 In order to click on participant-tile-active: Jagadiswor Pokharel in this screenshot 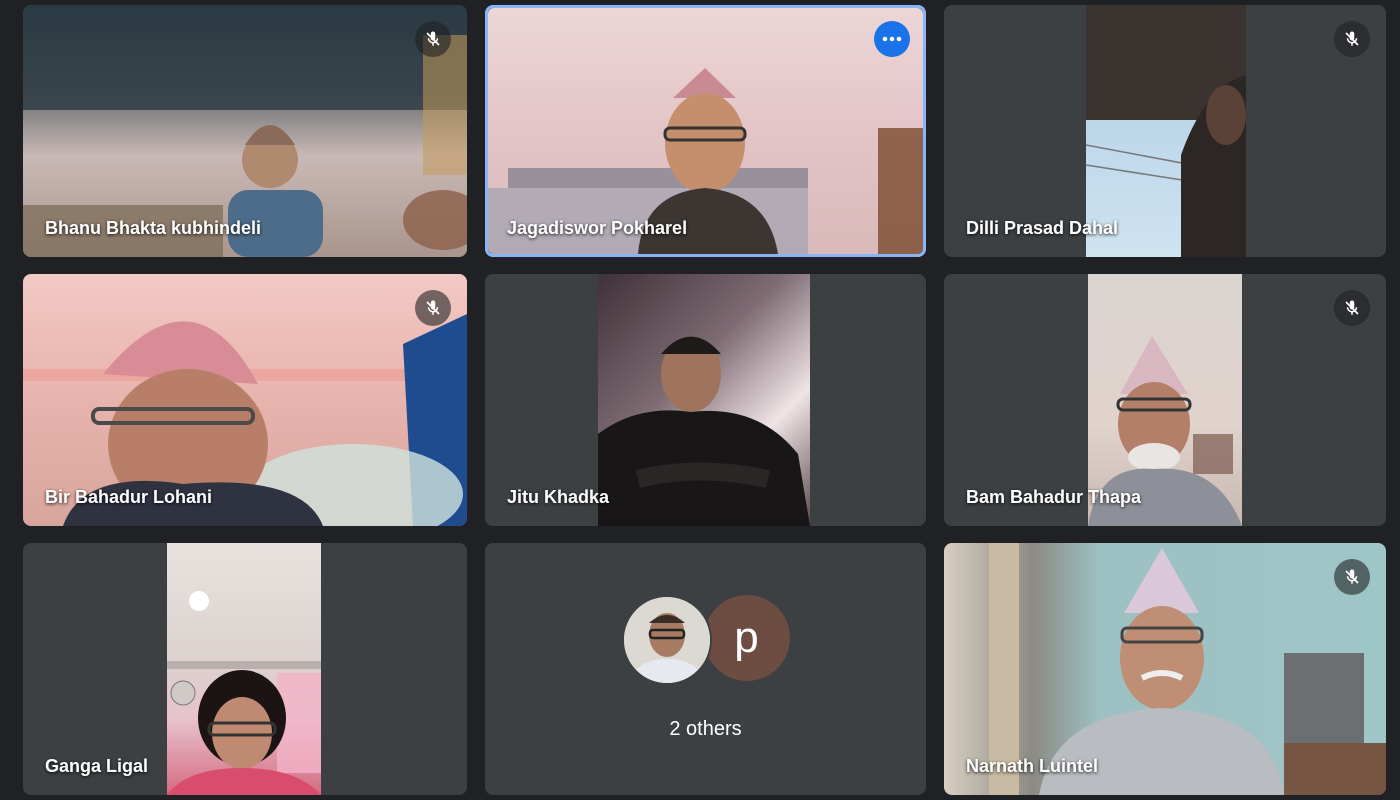, I will do `click(705, 131)`.